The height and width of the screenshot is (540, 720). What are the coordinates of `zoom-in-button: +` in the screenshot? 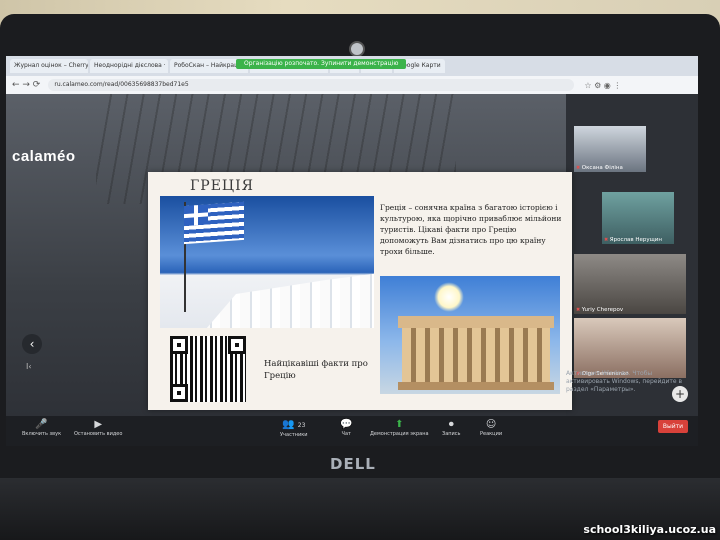 It's located at (680, 394).